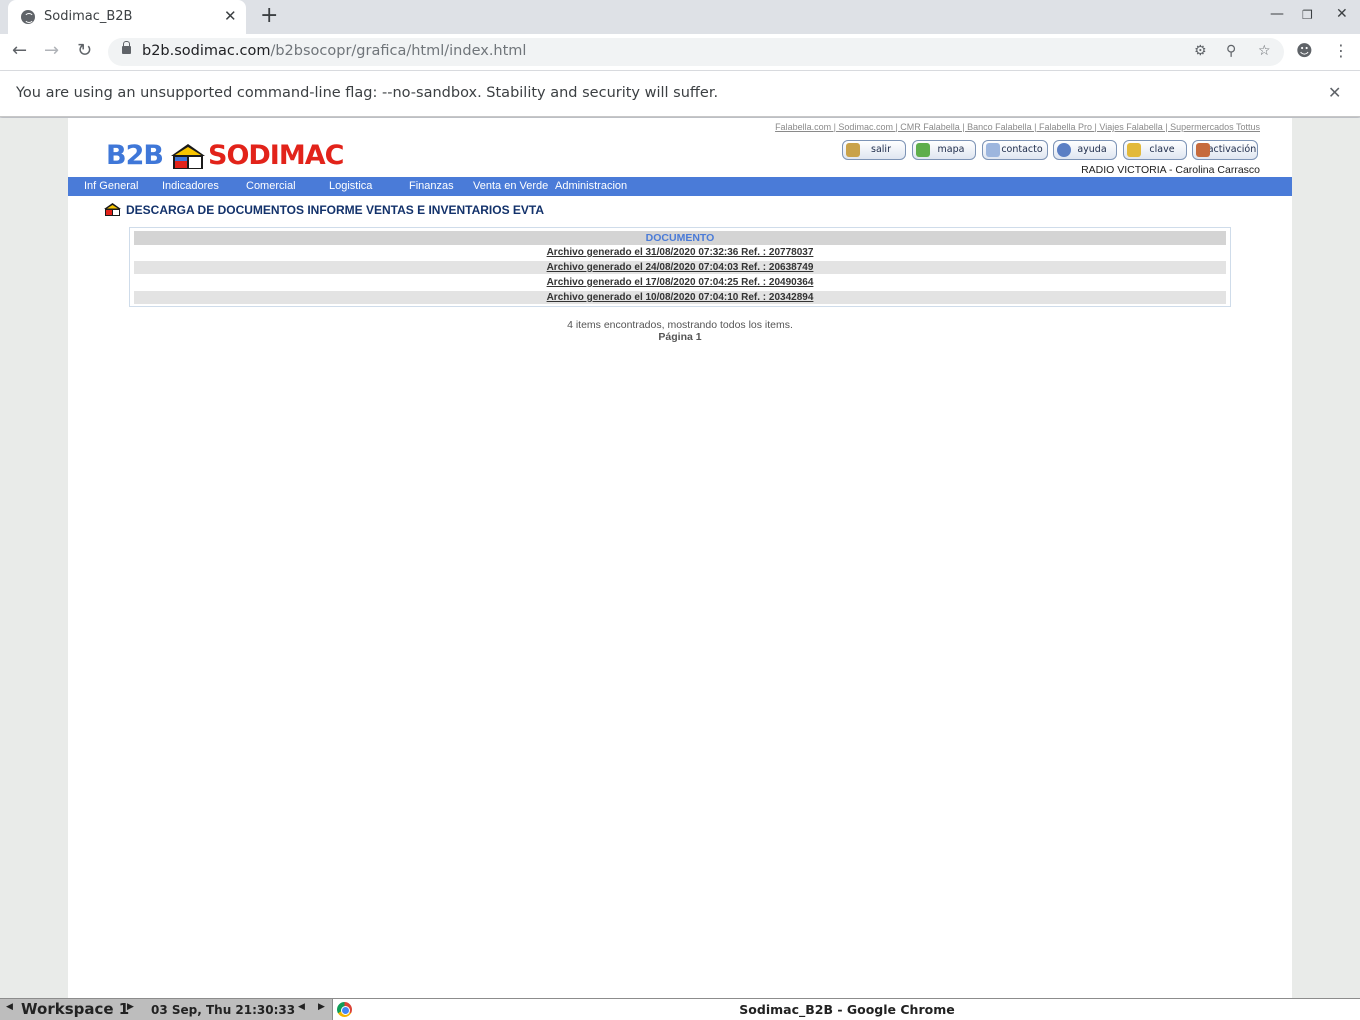 Image resolution: width=1360 pixels, height=1020 pixels. I want to click on restore-icon: ❐, so click(1307, 15).